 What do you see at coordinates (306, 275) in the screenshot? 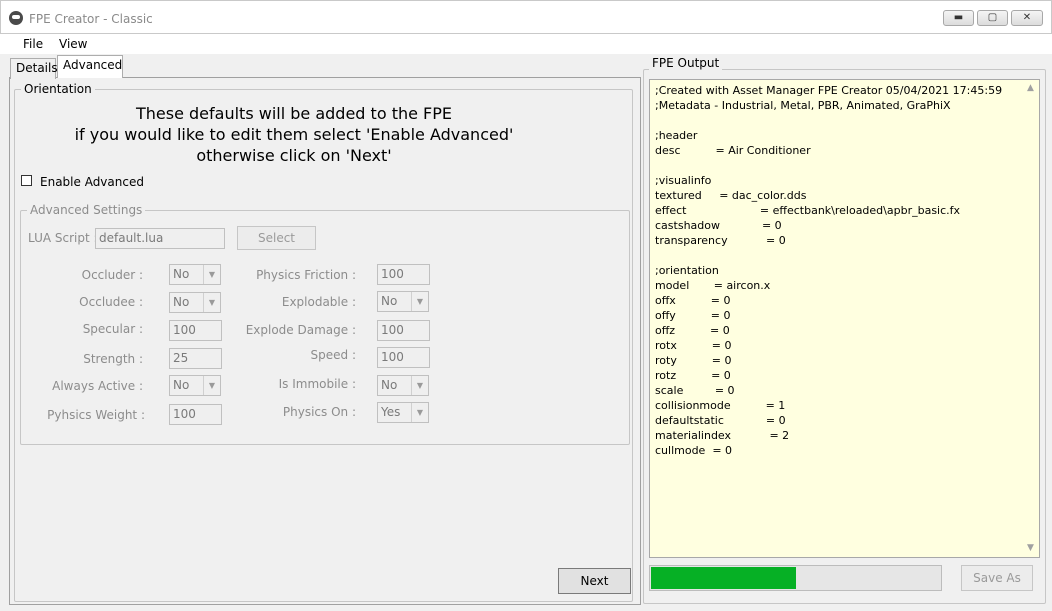
I see `physics-friction-label: Physics Friction :` at bounding box center [306, 275].